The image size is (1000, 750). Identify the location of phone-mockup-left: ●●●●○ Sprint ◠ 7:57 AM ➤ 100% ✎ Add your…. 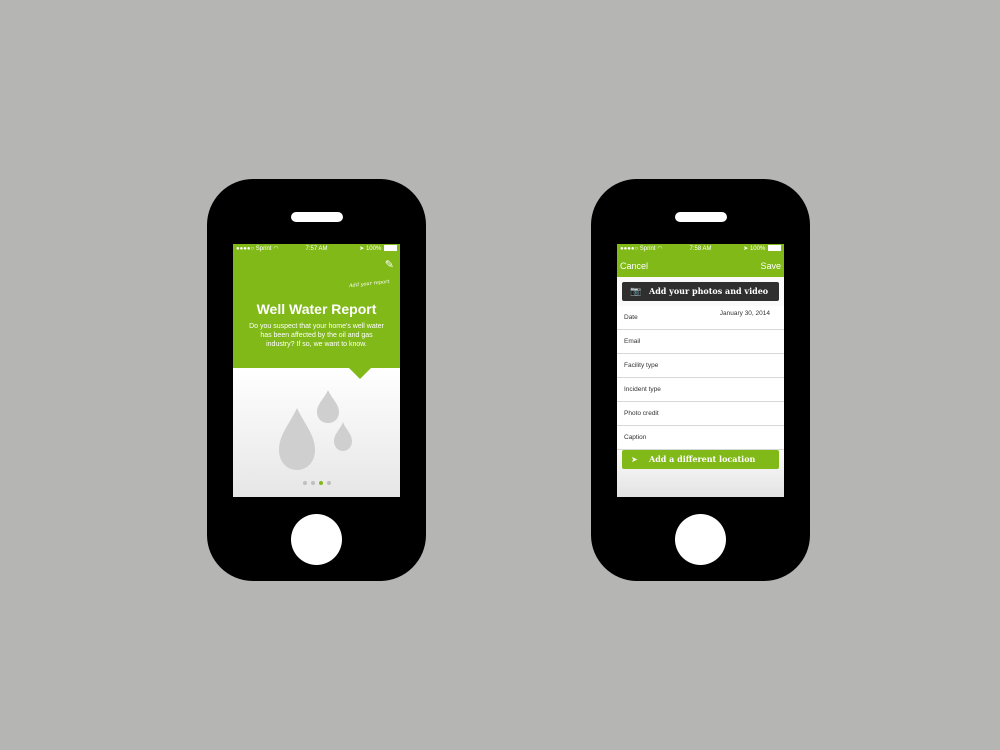
(316, 380).